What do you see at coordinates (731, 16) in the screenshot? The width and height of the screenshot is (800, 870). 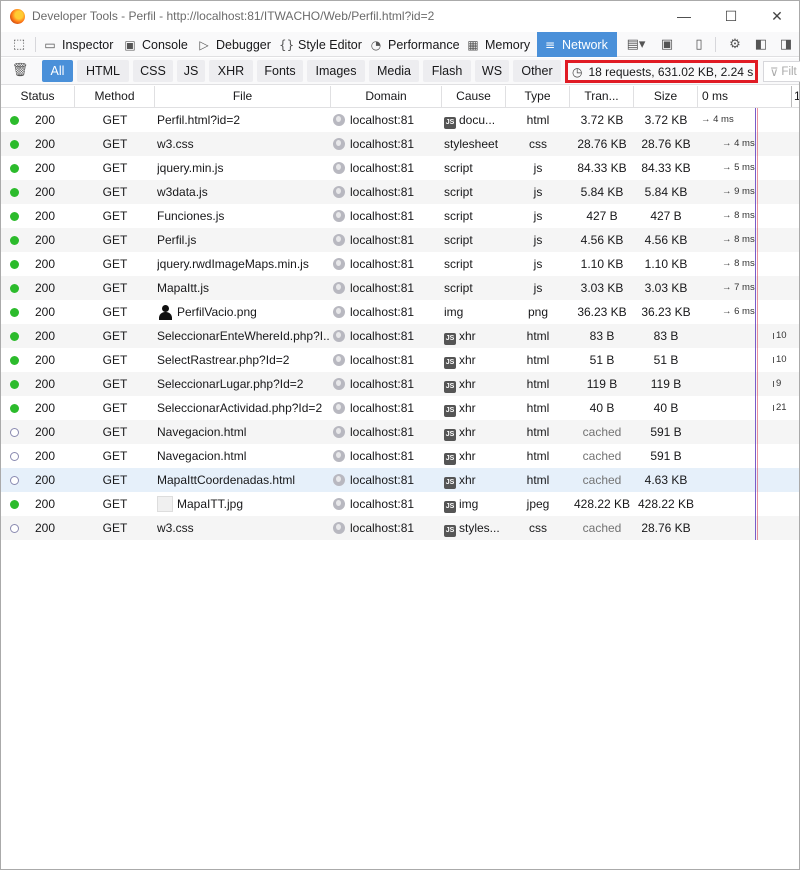 I see `maximize-button: ☐` at bounding box center [731, 16].